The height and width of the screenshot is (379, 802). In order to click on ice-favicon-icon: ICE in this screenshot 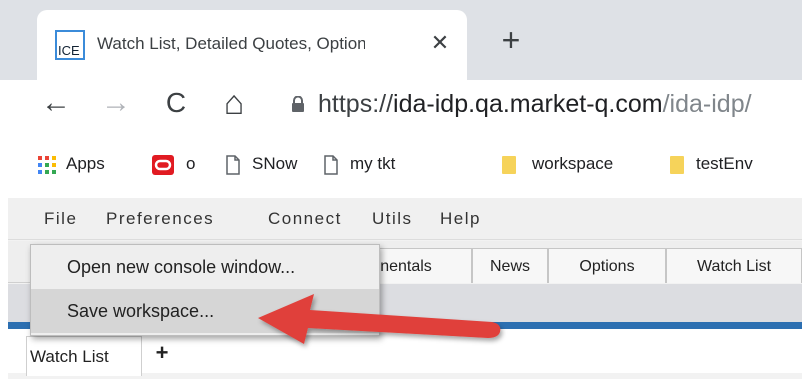, I will do `click(70, 45)`.